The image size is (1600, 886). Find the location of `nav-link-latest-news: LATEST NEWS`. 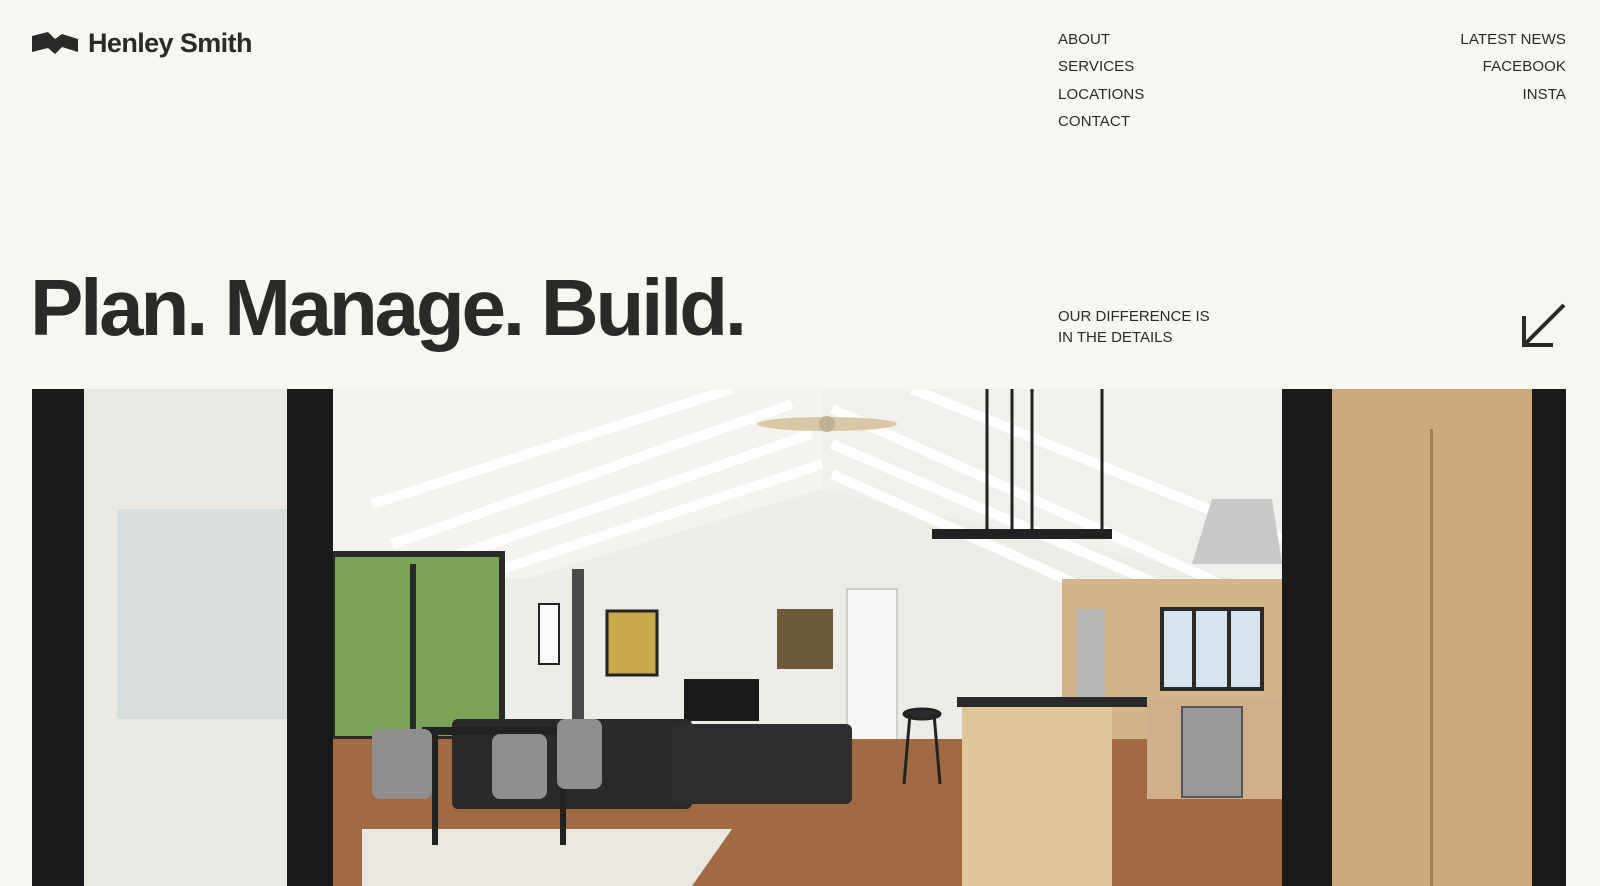

nav-link-latest-news: LATEST NEWS is located at coordinates (1513, 39).